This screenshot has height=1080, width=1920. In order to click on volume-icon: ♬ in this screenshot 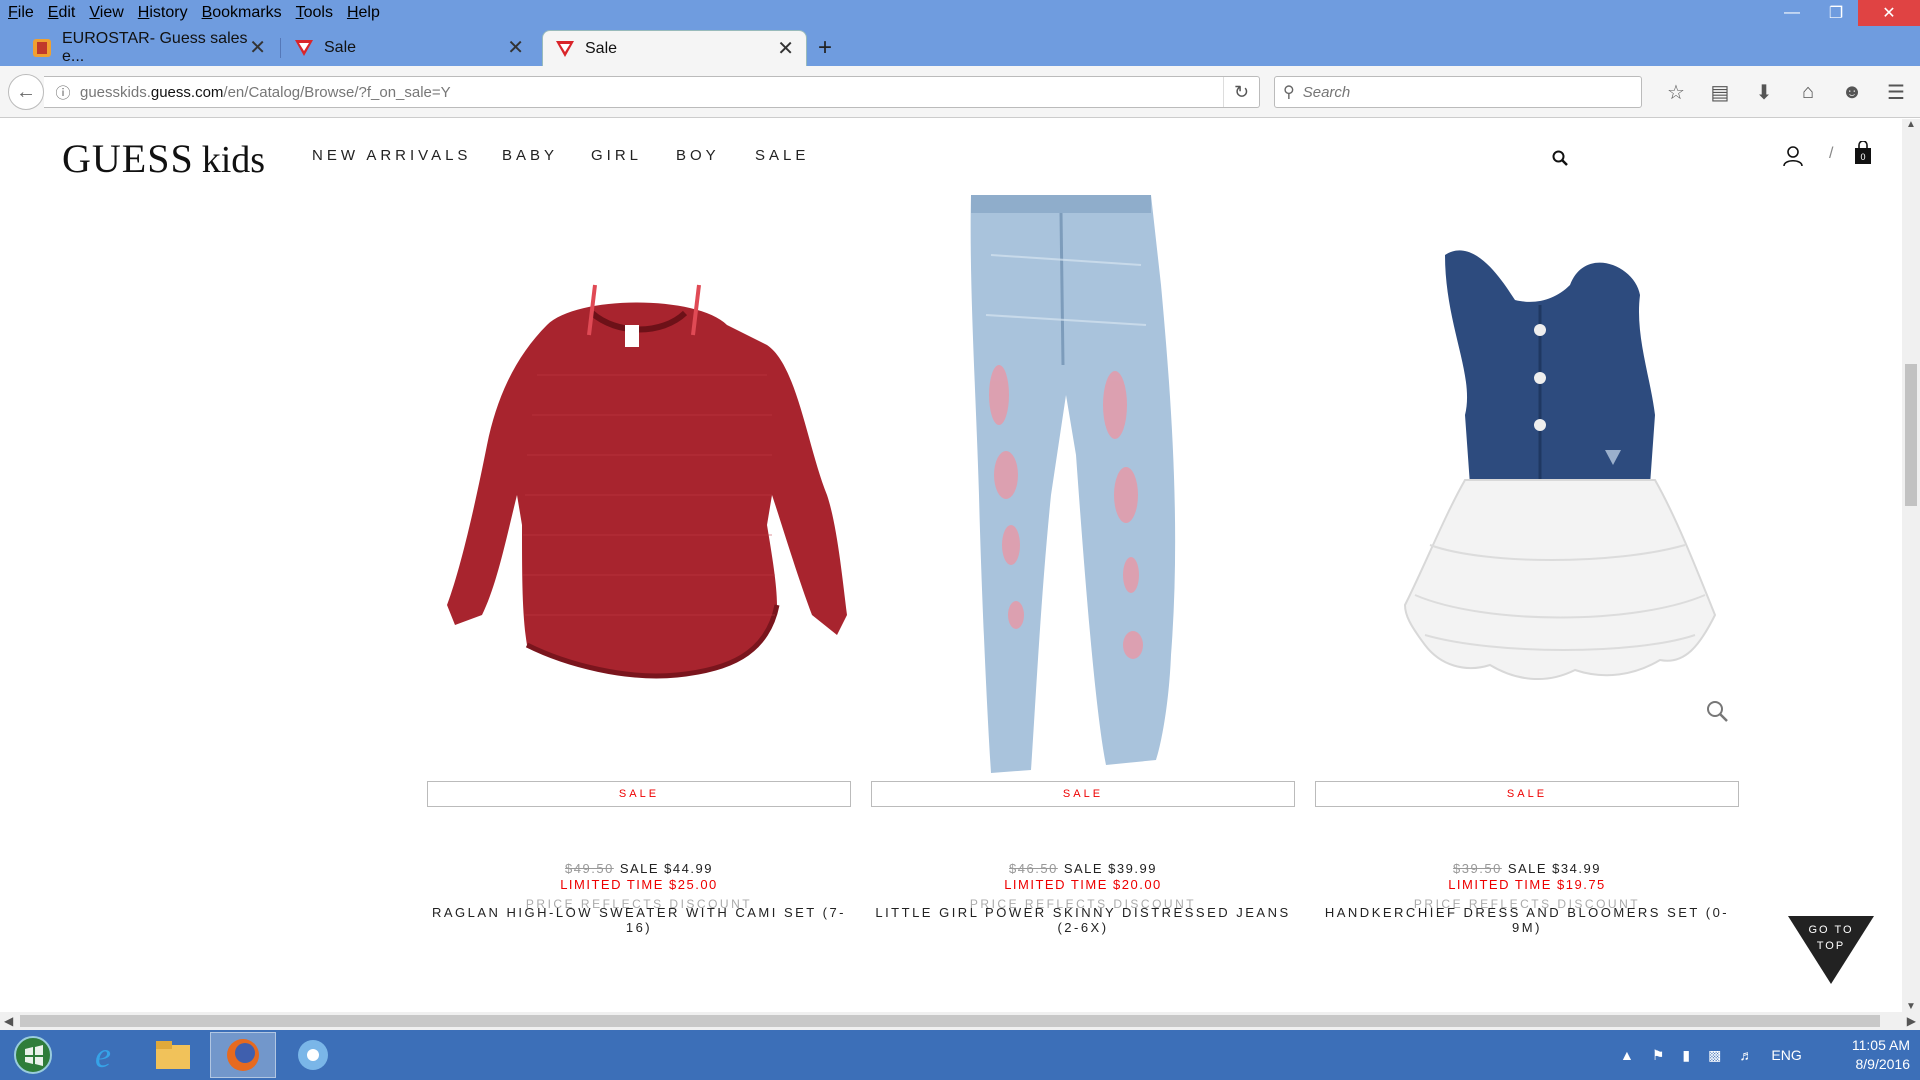, I will do `click(1746, 1055)`.